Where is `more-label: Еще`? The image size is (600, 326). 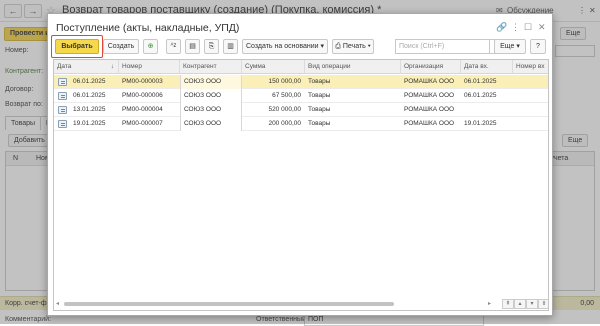 more-label: Еще is located at coordinates (507, 46).